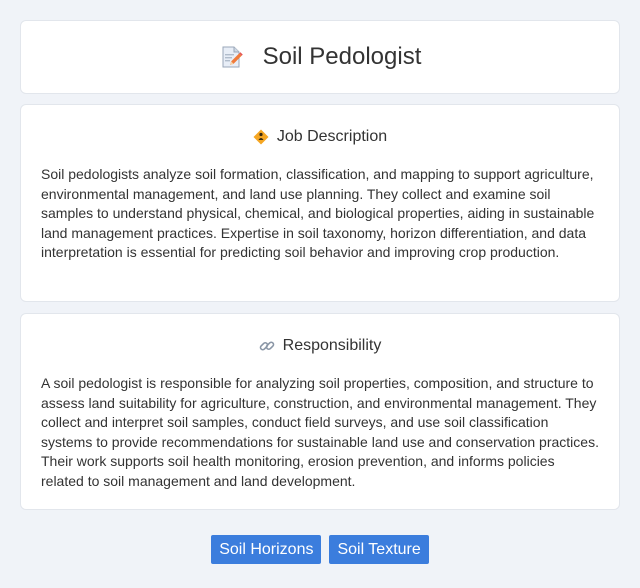 The image size is (640, 588). What do you see at coordinates (266, 549) in the screenshot?
I see `tag-soil-horizons: Soil Horizons` at bounding box center [266, 549].